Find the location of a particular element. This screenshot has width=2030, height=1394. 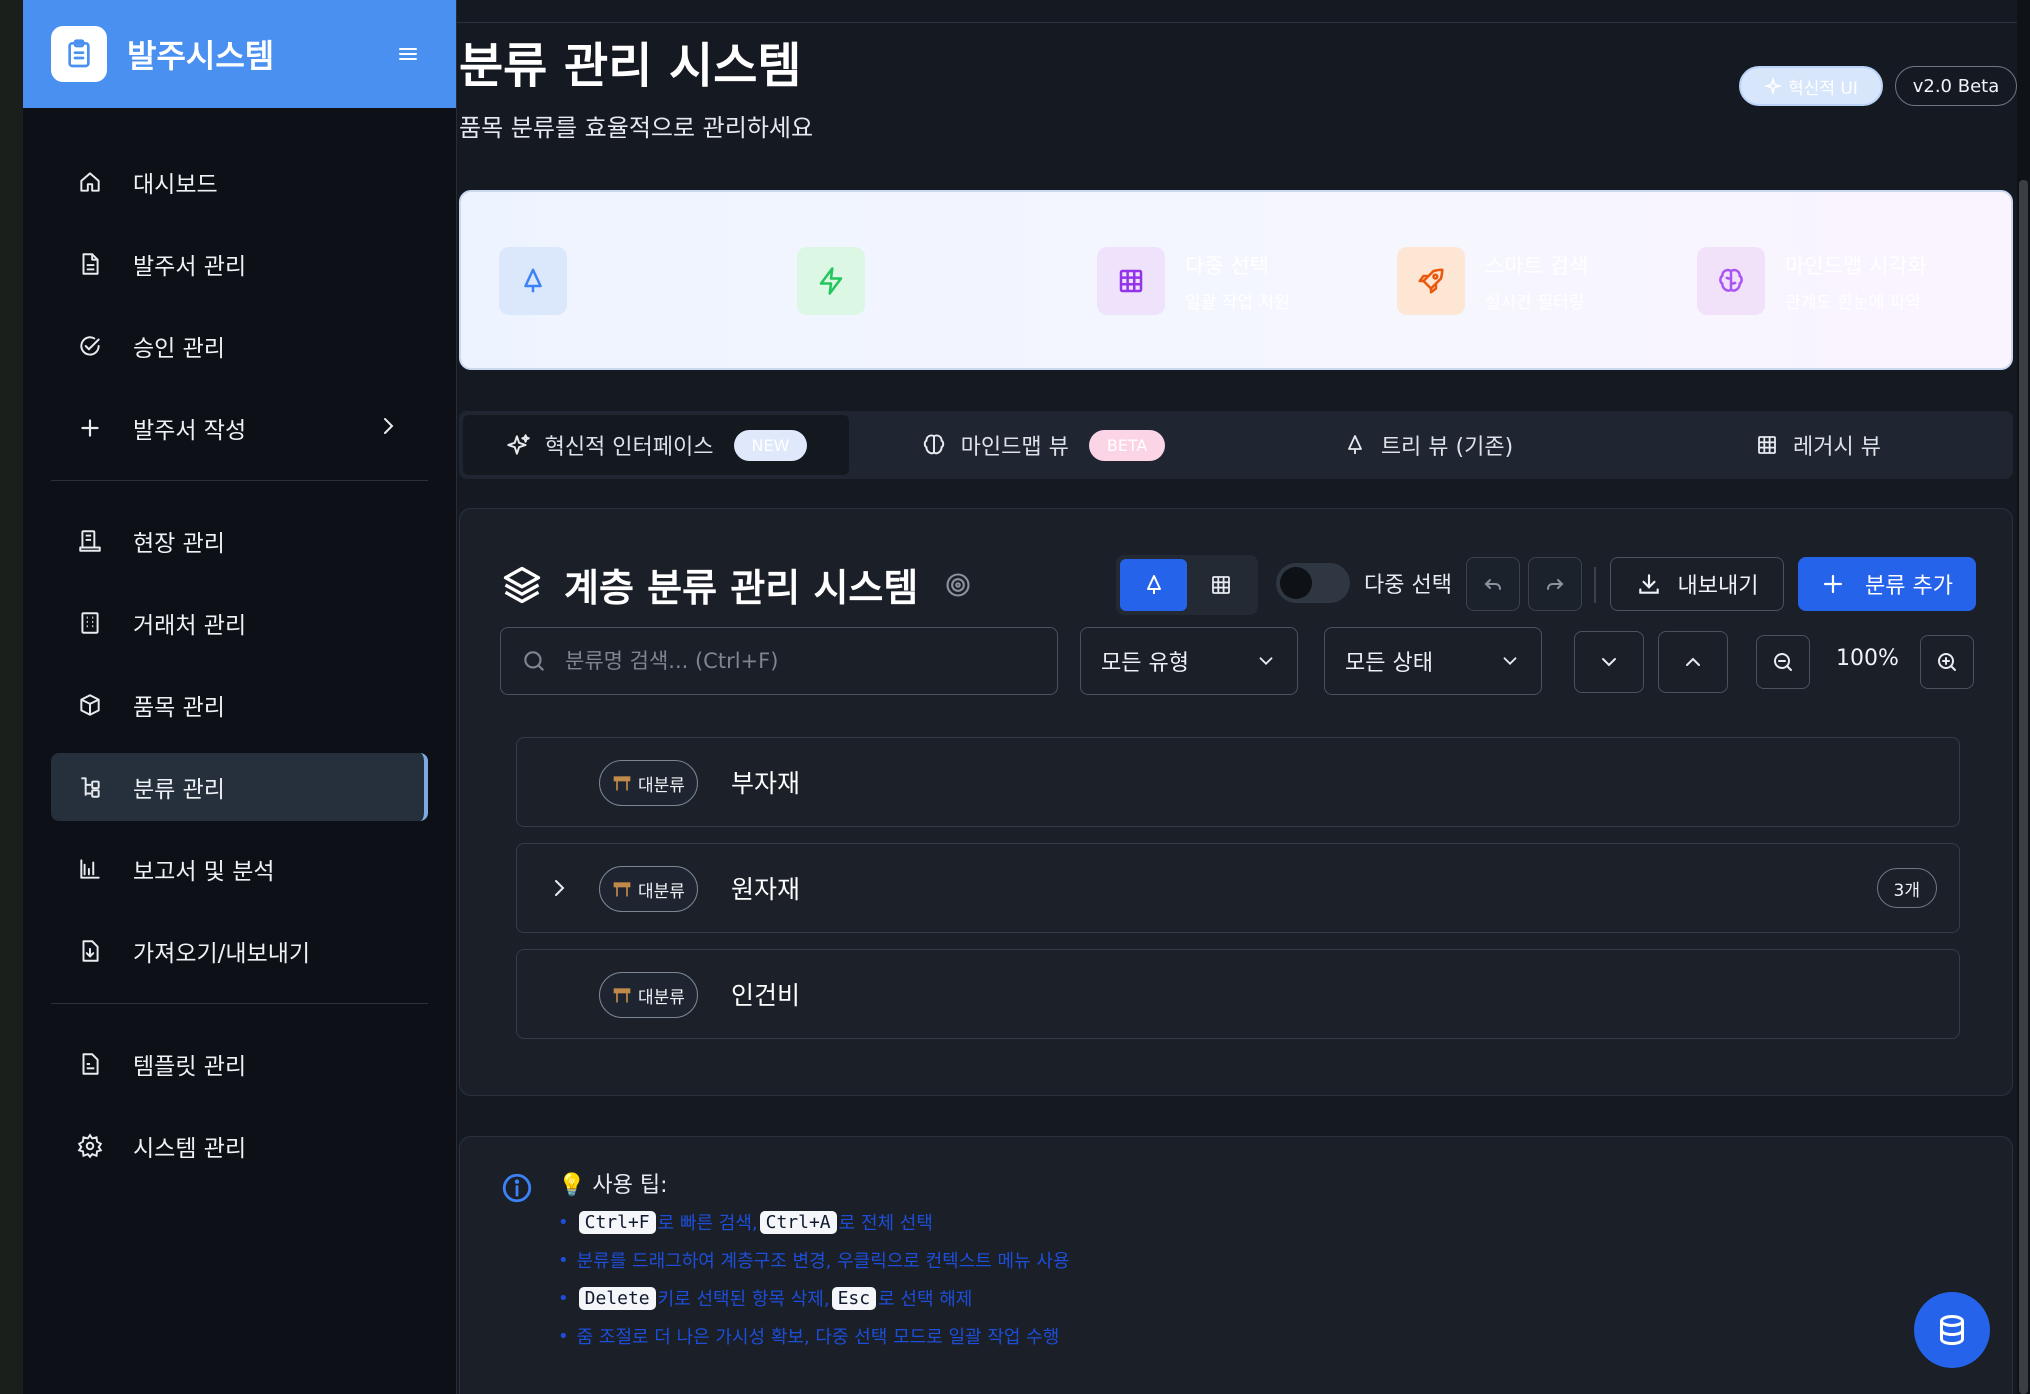

info-icon is located at coordinates (517, 1188).